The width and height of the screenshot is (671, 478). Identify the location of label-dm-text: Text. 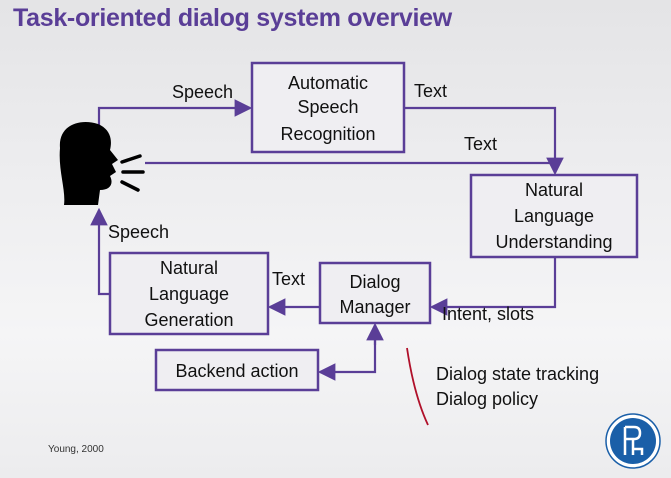
(288, 279).